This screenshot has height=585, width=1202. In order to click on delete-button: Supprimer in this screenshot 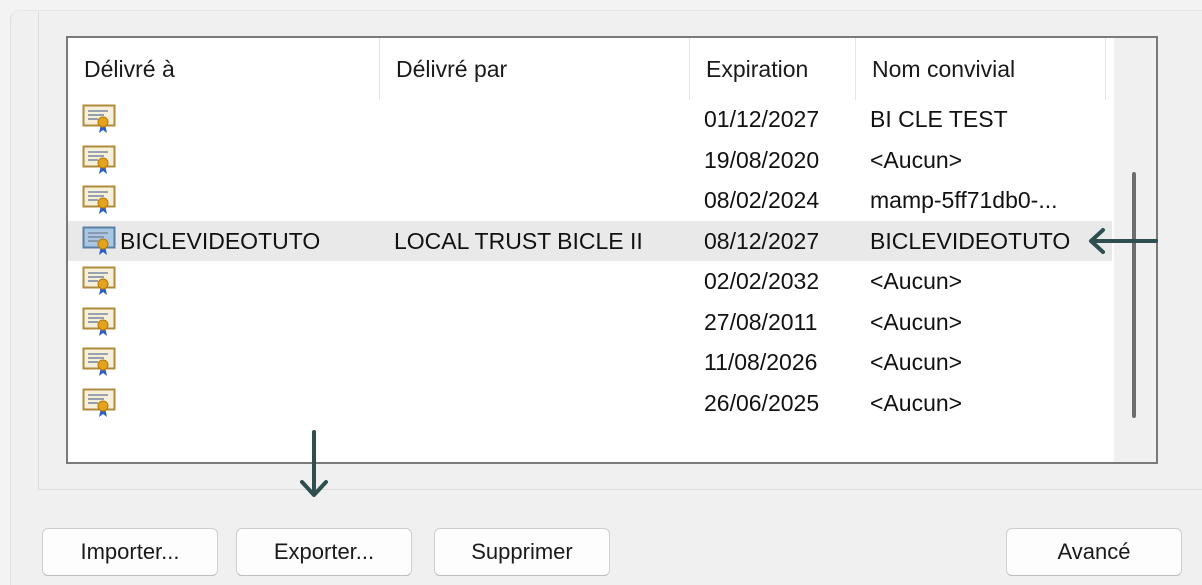, I will do `click(522, 552)`.